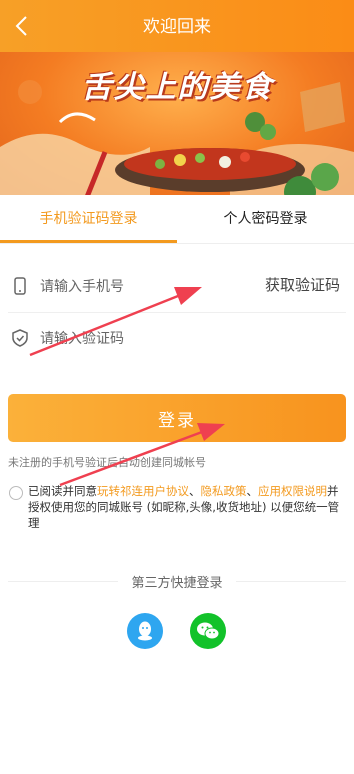 Image resolution: width=354 pixels, height=774 pixels. I want to click on qq-login-button, so click(145, 631).